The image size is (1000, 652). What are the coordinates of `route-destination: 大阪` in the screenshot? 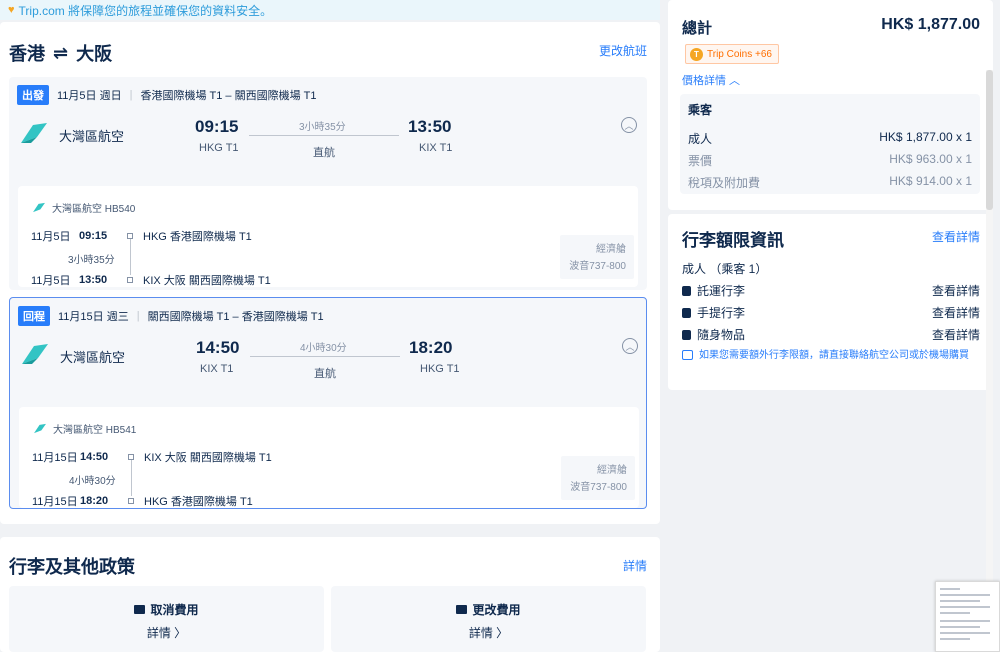 It's located at (94, 54).